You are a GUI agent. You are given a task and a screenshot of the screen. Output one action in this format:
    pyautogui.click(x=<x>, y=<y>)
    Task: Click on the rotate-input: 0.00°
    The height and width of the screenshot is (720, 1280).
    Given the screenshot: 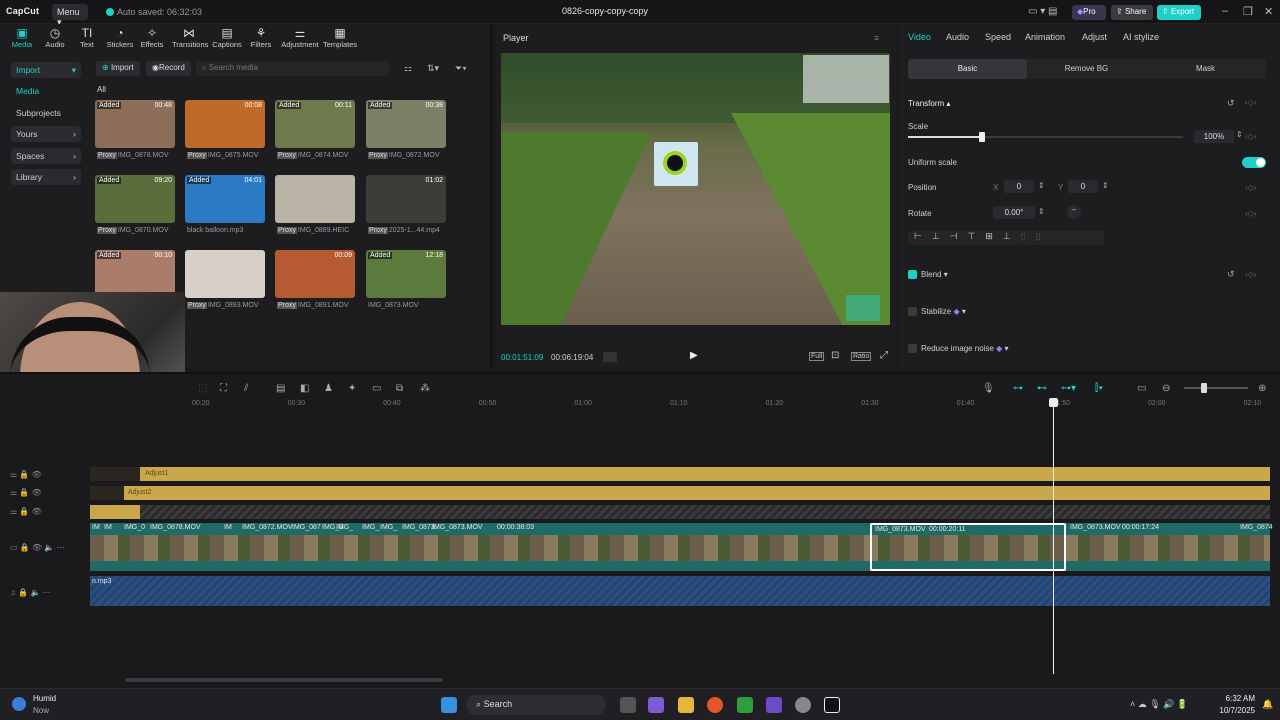 What is the action you would take?
    pyautogui.click(x=1014, y=212)
    